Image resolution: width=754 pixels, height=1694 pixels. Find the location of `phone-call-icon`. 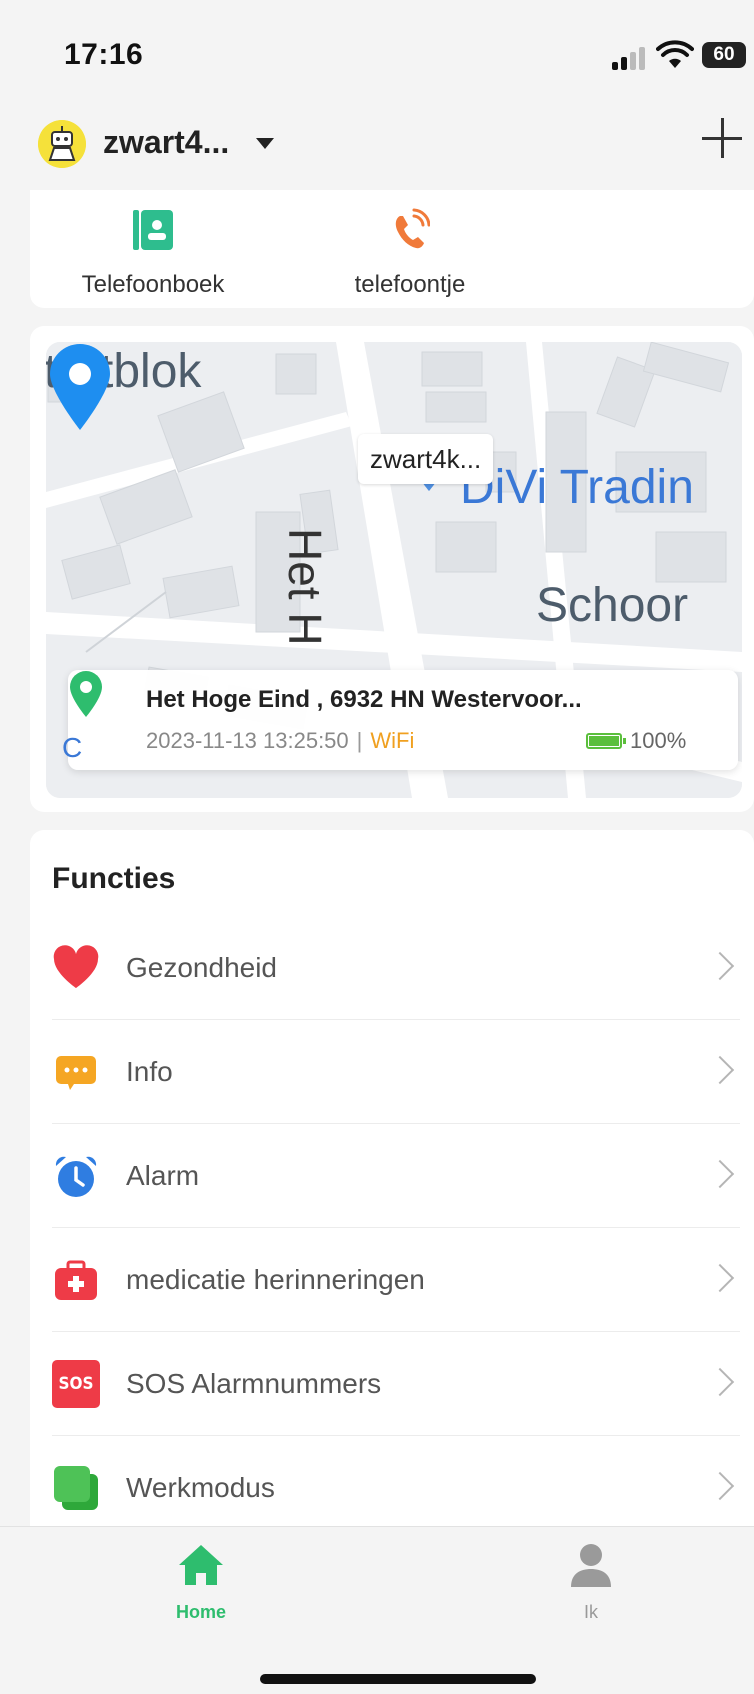

phone-call-icon is located at coordinates (413, 228).